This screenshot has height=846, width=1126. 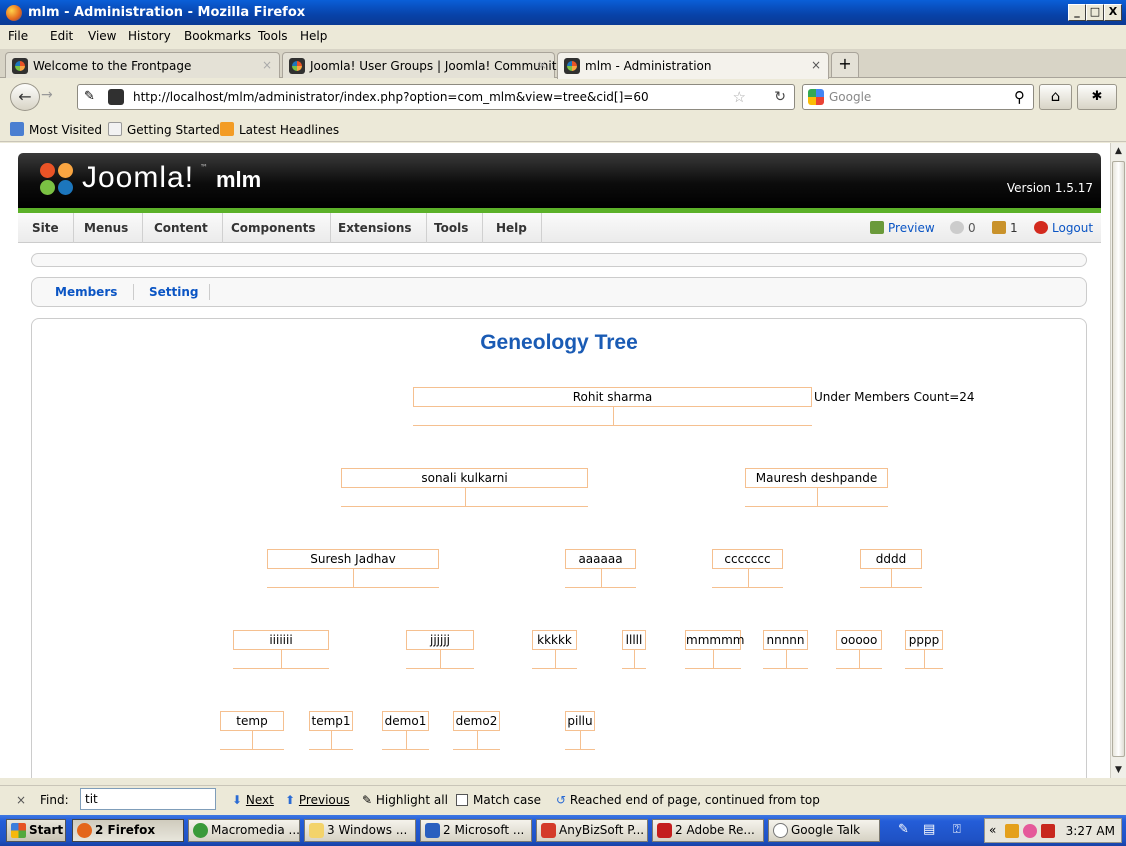 What do you see at coordinates (440, 650) in the screenshot?
I see `tree-node: jjjjjj` at bounding box center [440, 650].